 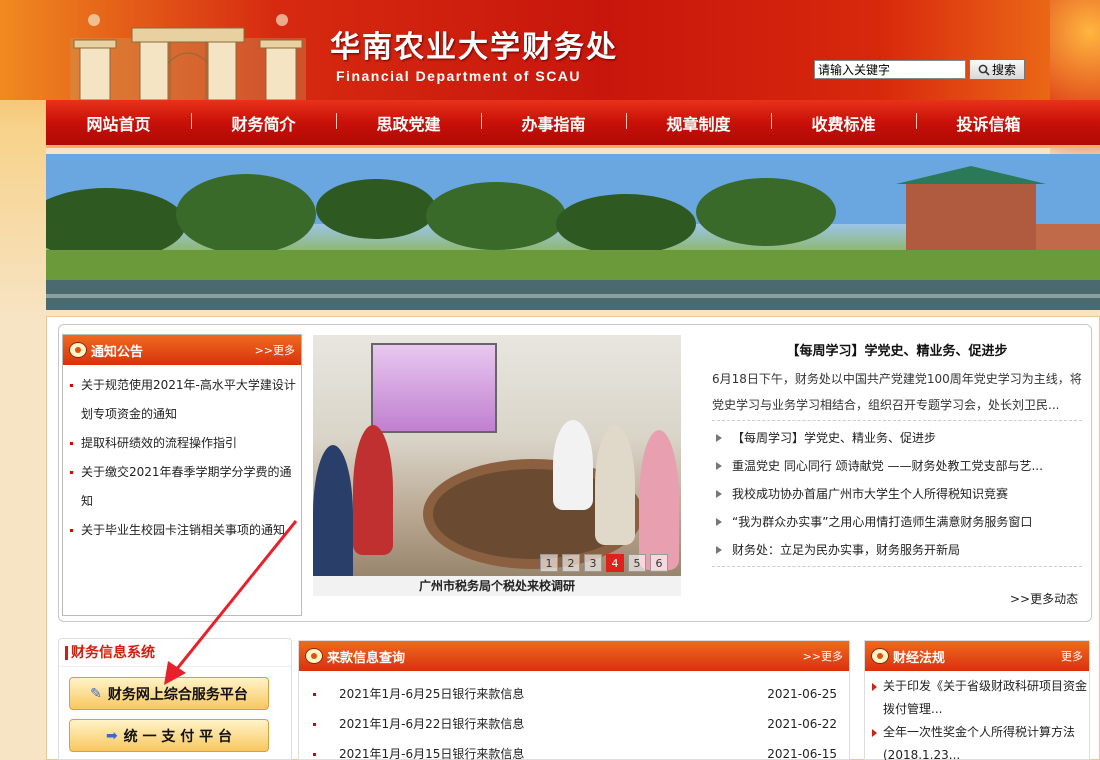 What do you see at coordinates (408, 123) in the screenshot?
I see `nav-item-party: 思政党建` at bounding box center [408, 123].